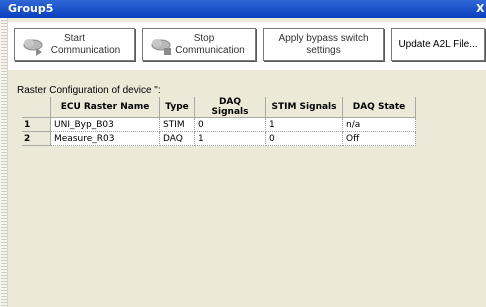 The width and height of the screenshot is (486, 307). Describe the element at coordinates (85, 50) in the screenshot. I see `start-label-line2: Communication` at that location.